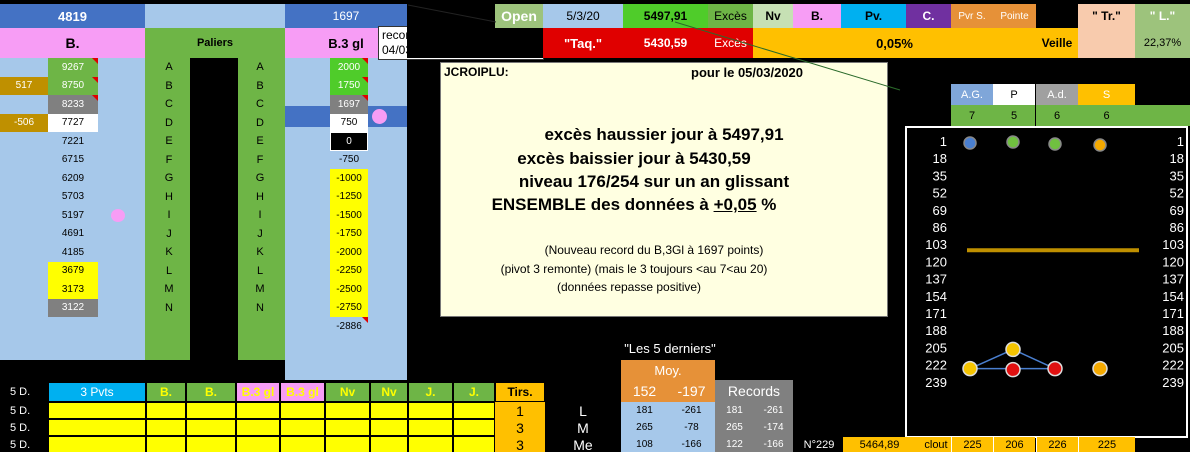  What do you see at coordinates (665, 16) in the screenshot?
I see `open-value: 5497,91` at bounding box center [665, 16].